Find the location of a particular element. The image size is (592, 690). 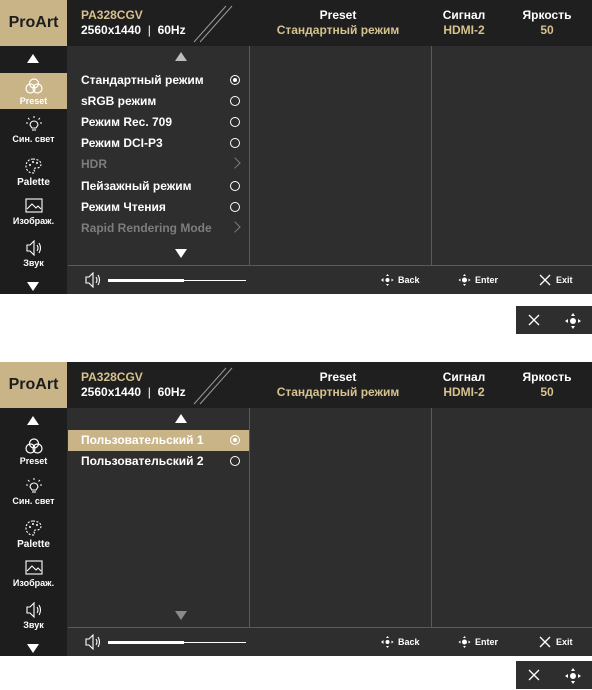

menu-item-scenery: Пейзажный режим is located at coordinates (158, 186).